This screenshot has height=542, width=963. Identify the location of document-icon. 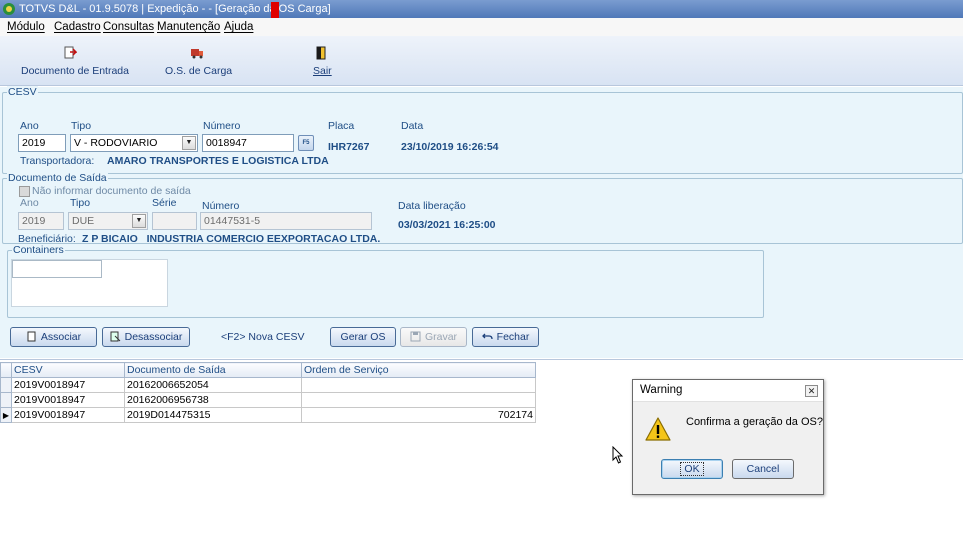
(31, 336).